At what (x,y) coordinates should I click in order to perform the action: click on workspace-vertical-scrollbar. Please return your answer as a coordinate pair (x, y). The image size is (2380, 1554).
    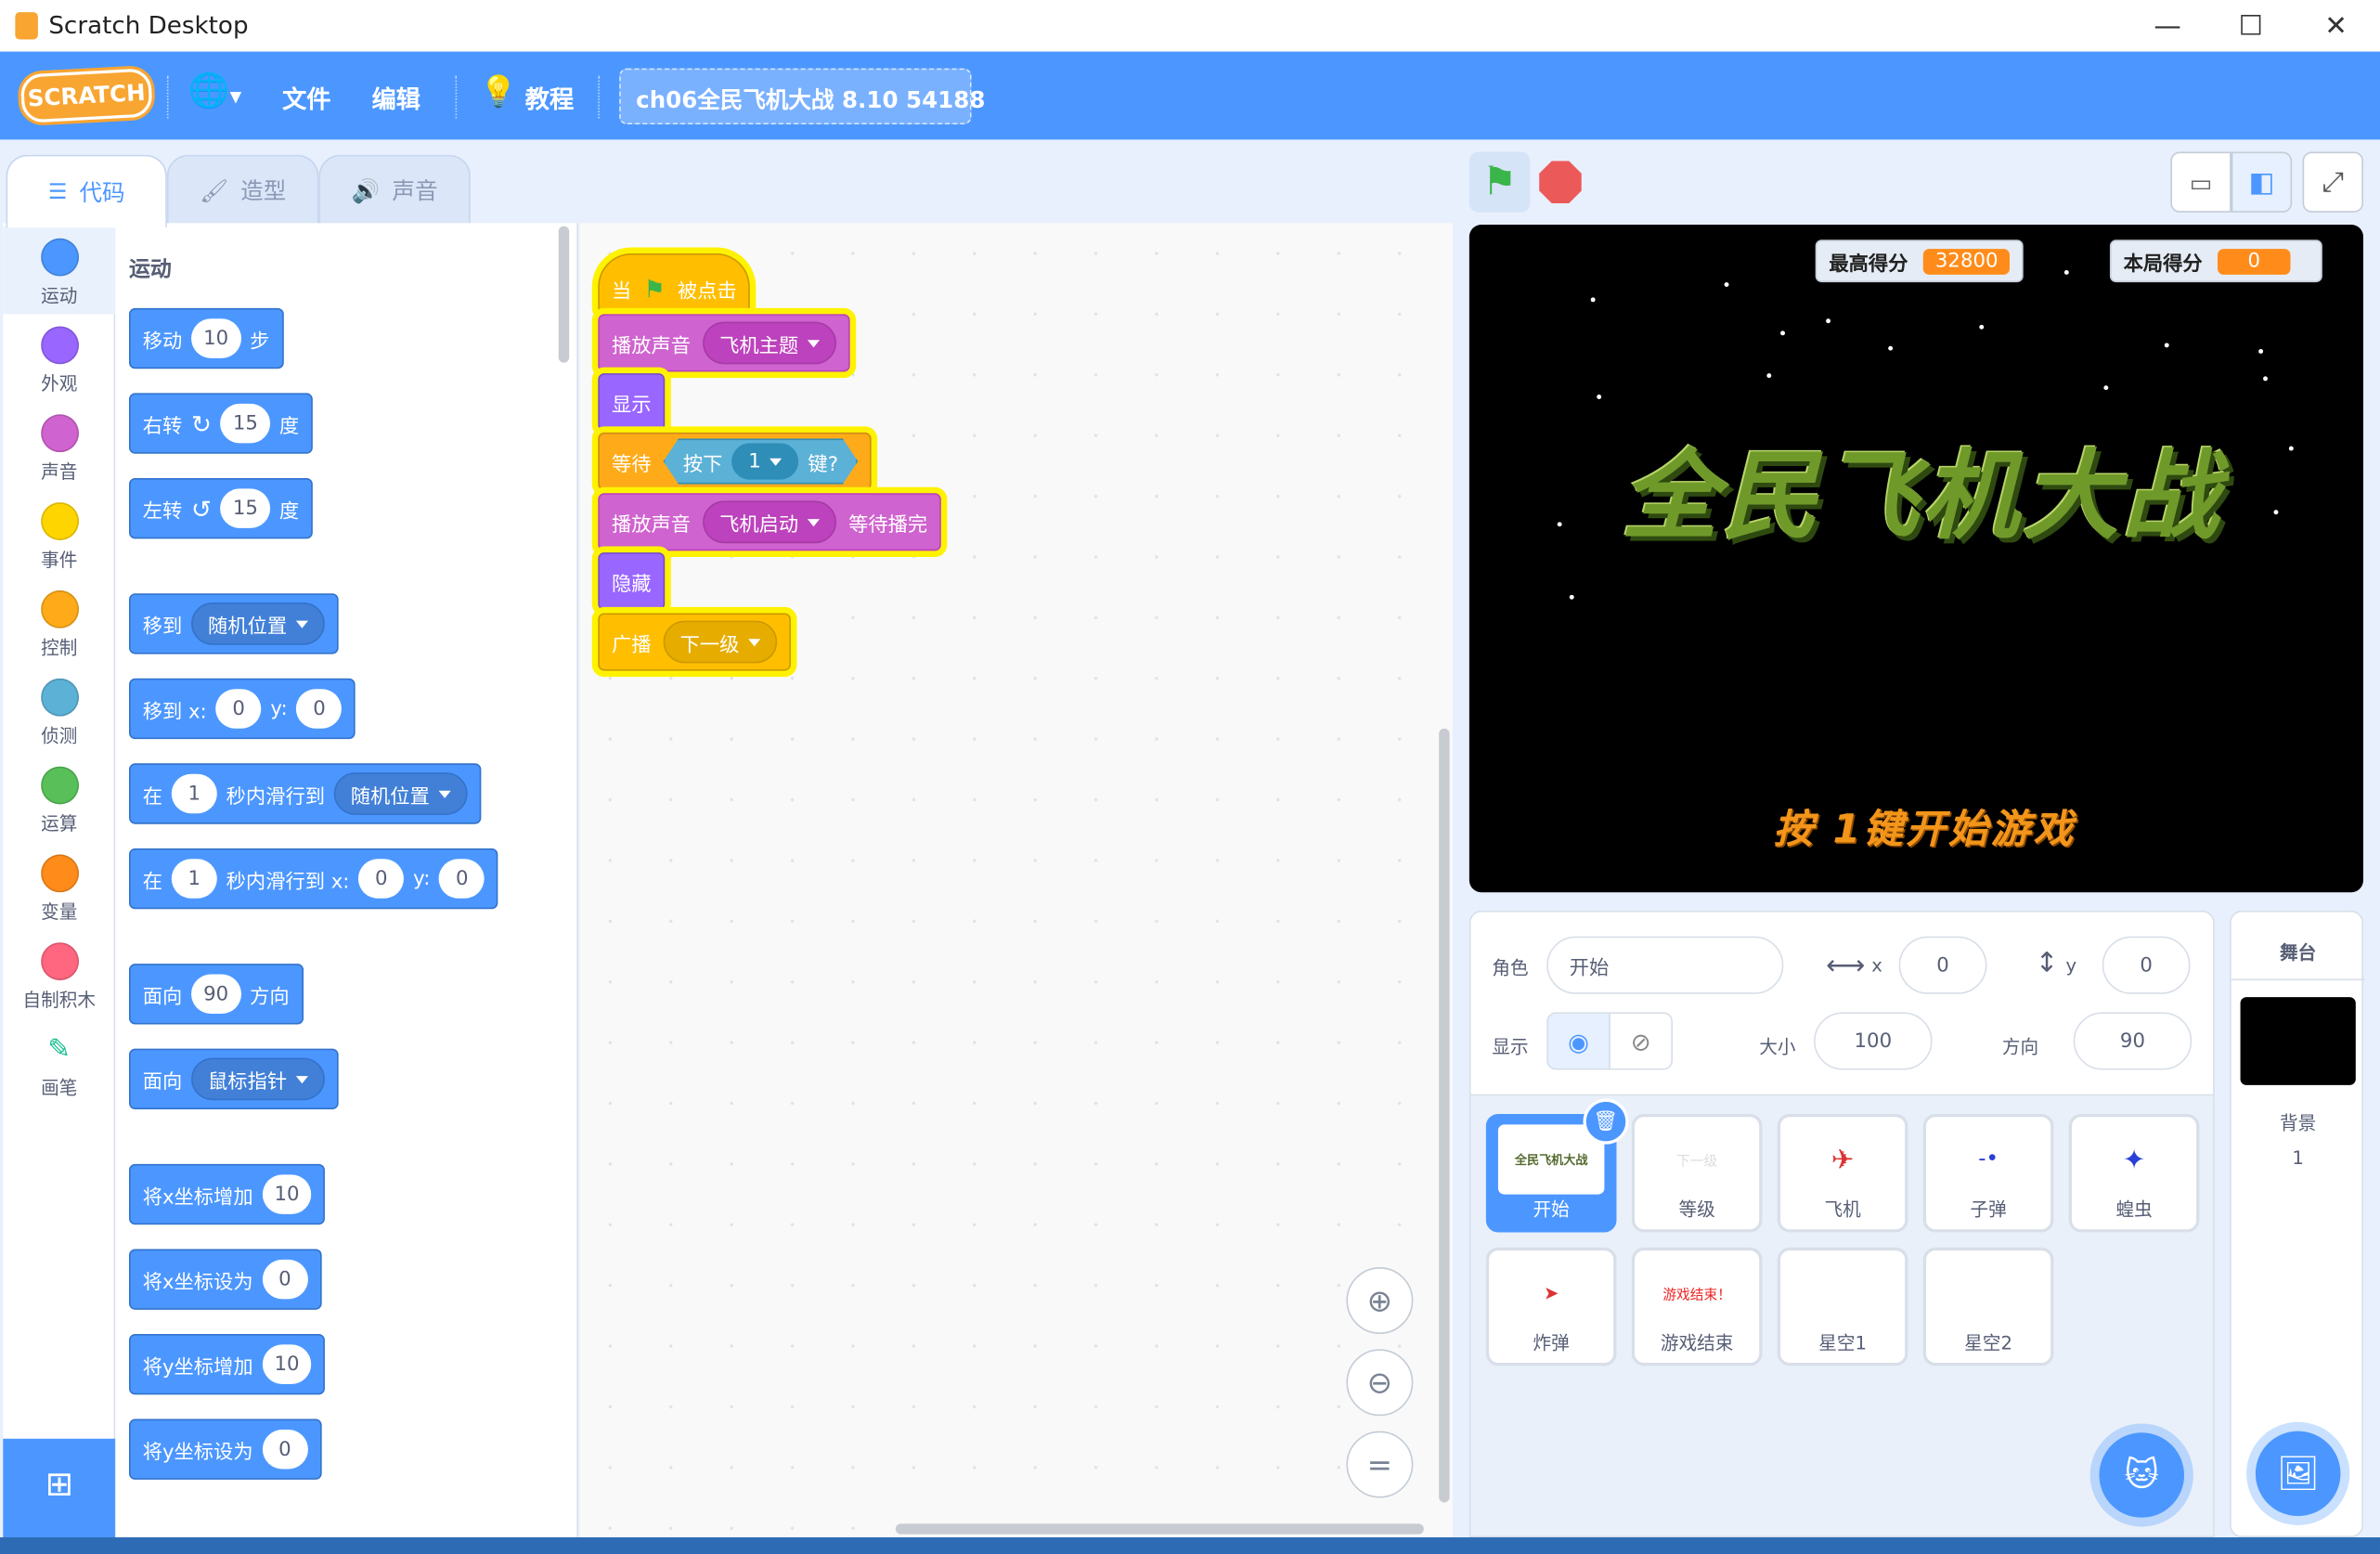
    Looking at the image, I should click on (1444, 1115).